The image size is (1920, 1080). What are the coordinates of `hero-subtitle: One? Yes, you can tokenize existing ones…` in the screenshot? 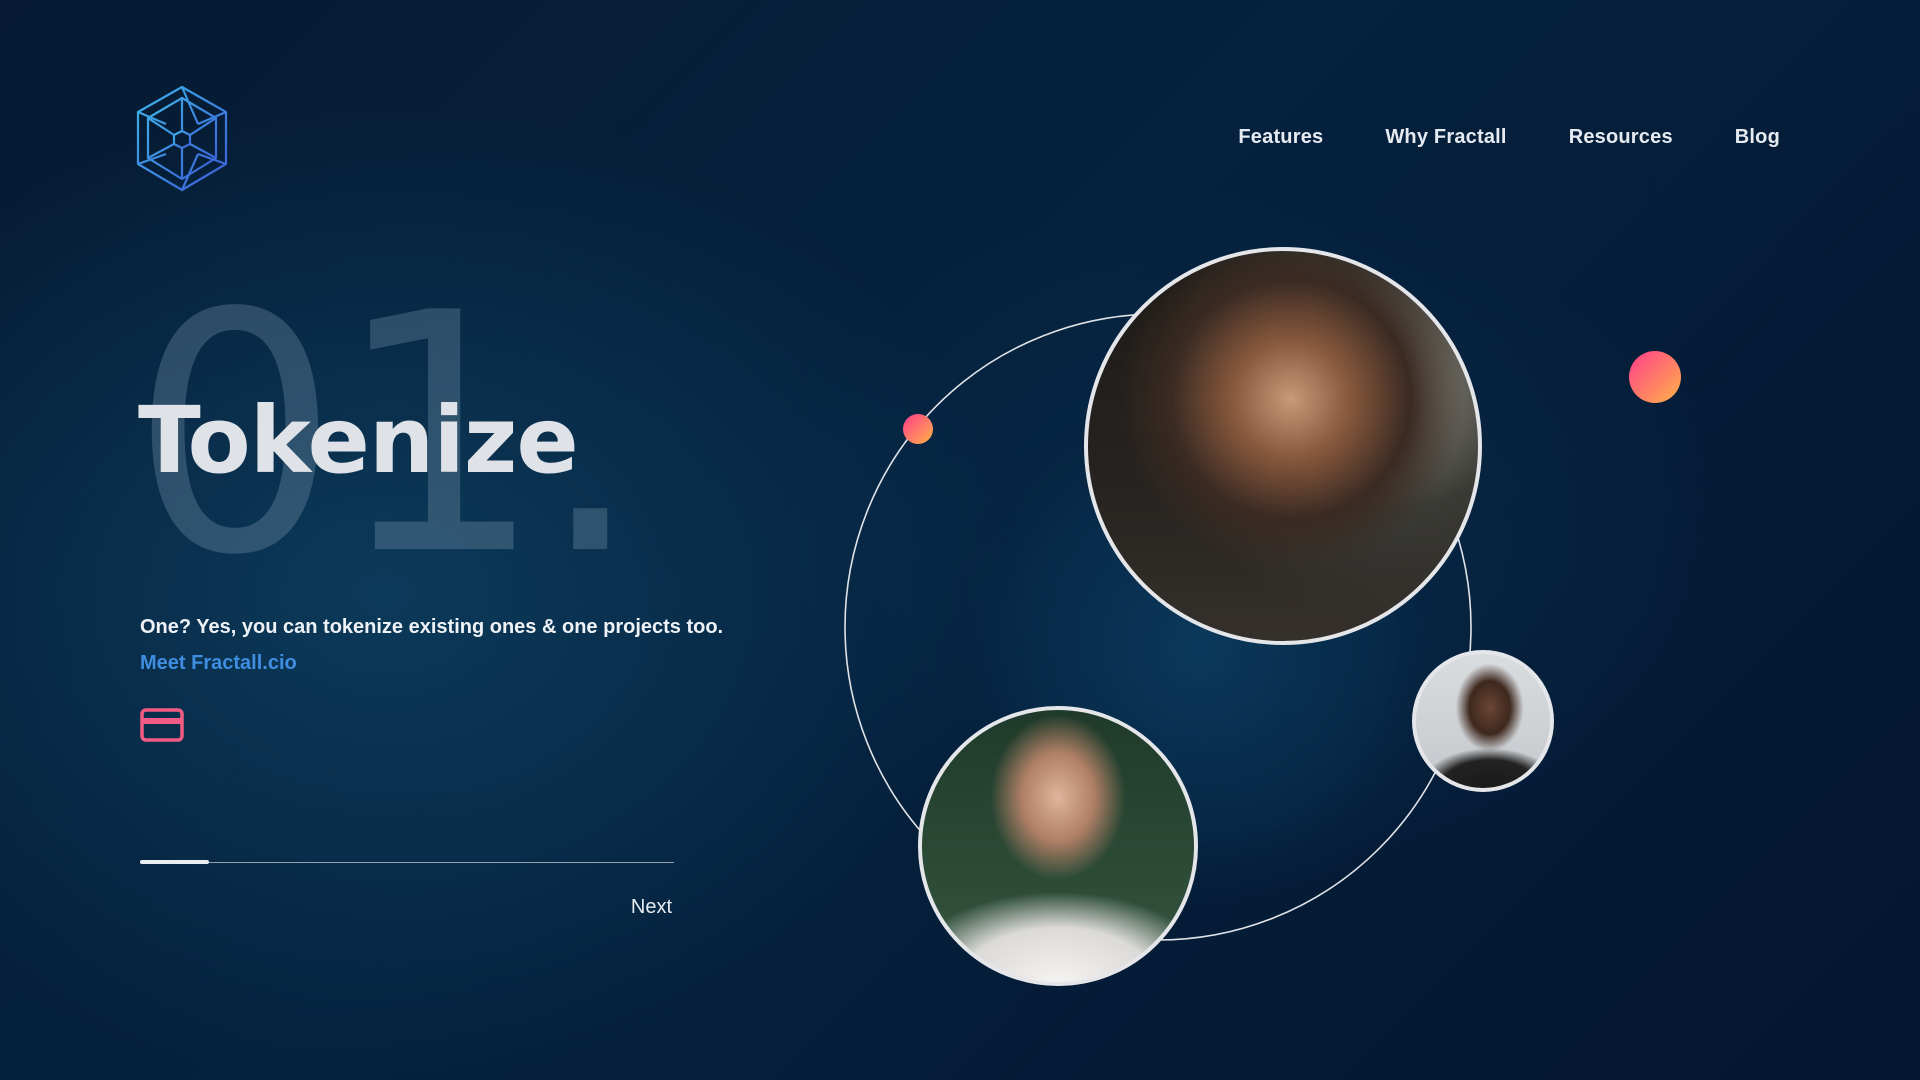 It's located at (432, 627).